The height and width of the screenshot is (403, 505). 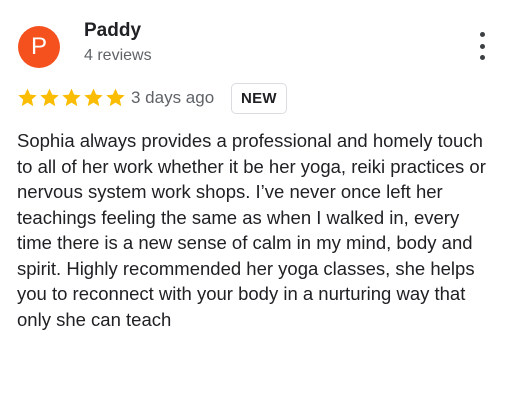 I want to click on reviewer-name: Paddy, so click(x=112, y=31).